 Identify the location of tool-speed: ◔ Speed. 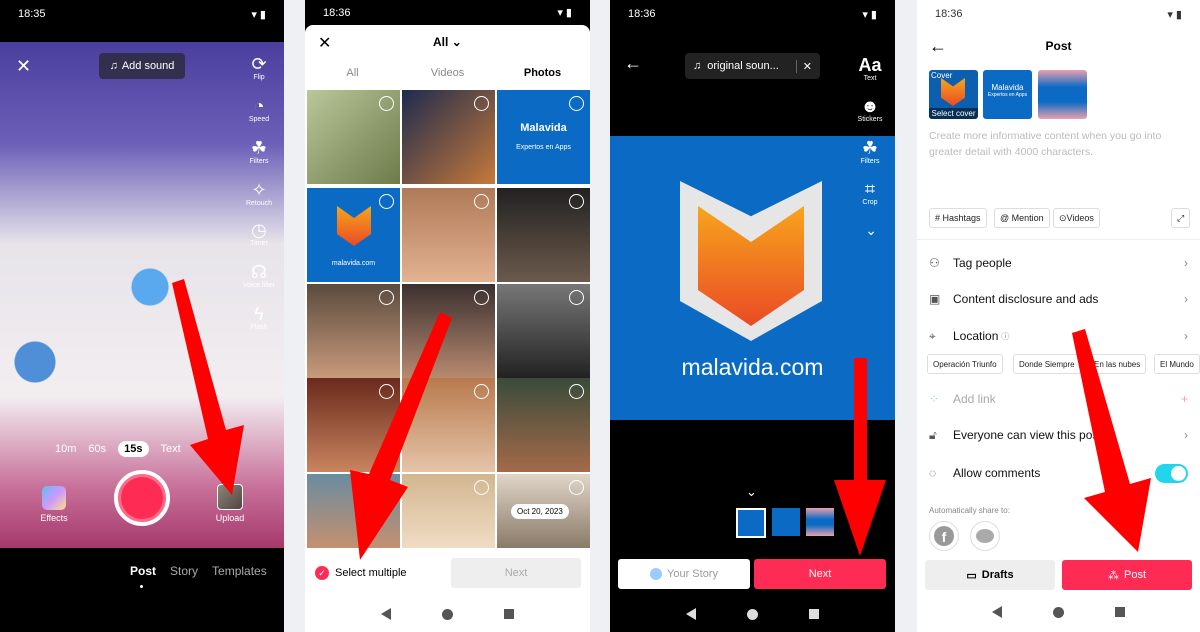
(259, 109).